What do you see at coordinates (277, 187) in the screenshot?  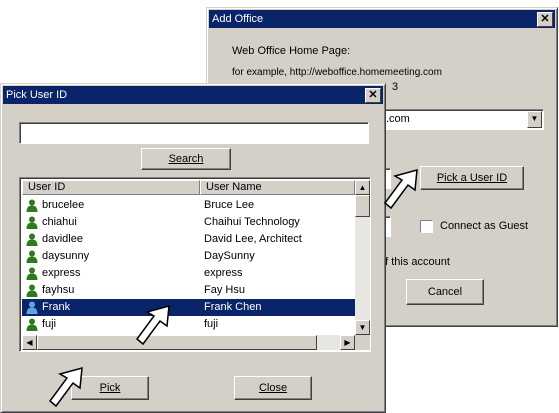 I see `column-header-user-name: User Name` at bounding box center [277, 187].